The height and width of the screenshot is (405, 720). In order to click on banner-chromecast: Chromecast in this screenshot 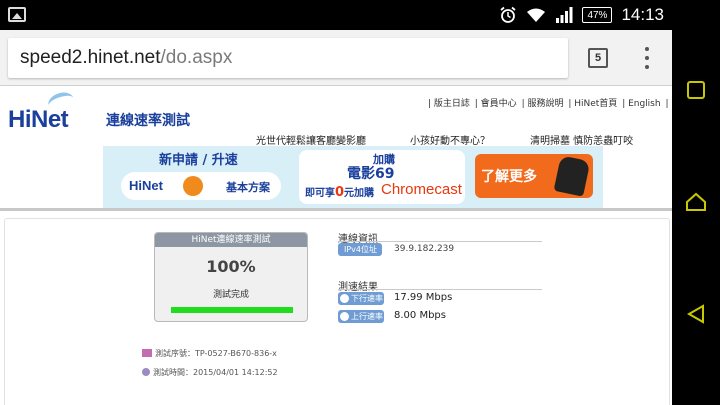, I will do `click(421, 189)`.